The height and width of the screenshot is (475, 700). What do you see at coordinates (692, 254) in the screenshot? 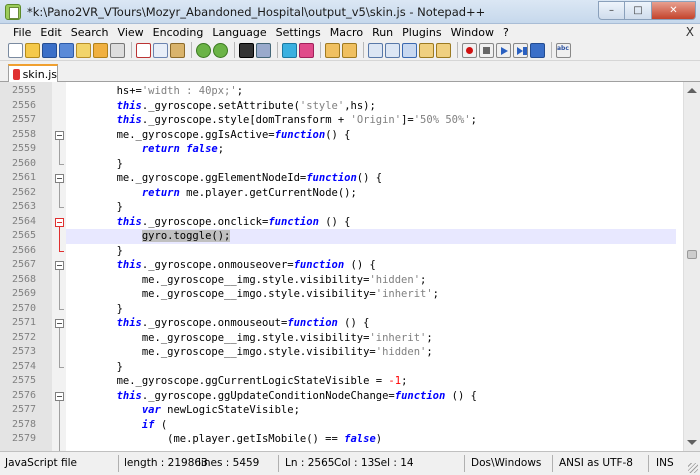
I see `scrollbar-thumb` at bounding box center [692, 254].